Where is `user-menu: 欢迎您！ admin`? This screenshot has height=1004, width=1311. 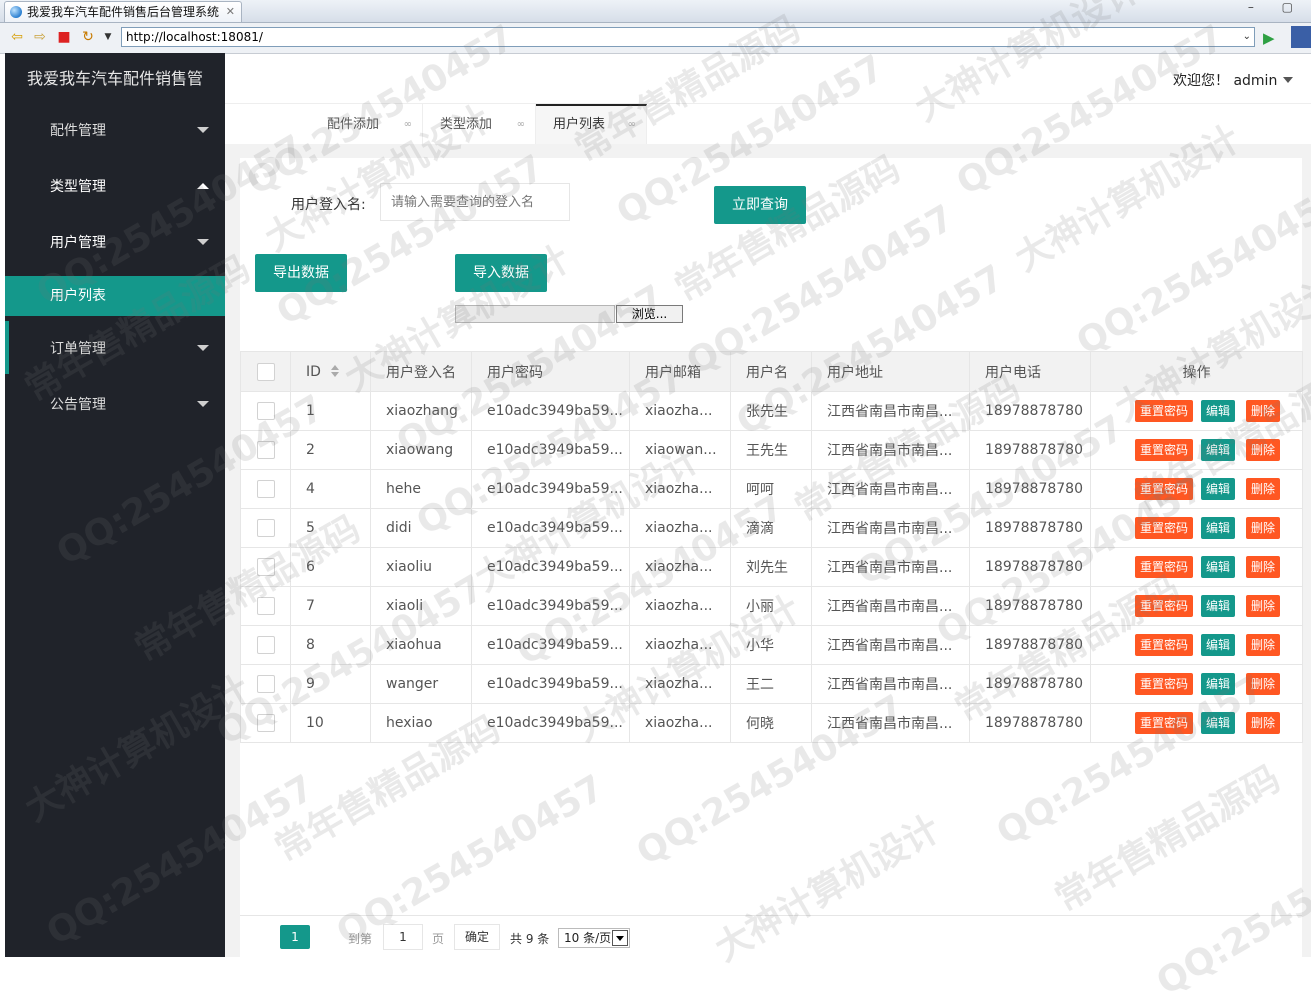 user-menu: 欢迎您！ admin is located at coordinates (1233, 80).